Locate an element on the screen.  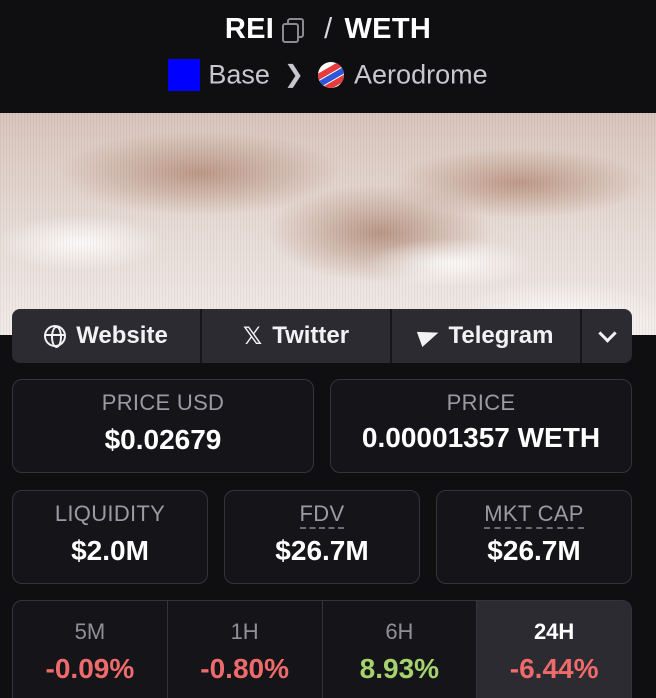
globe-icon is located at coordinates (55, 336).